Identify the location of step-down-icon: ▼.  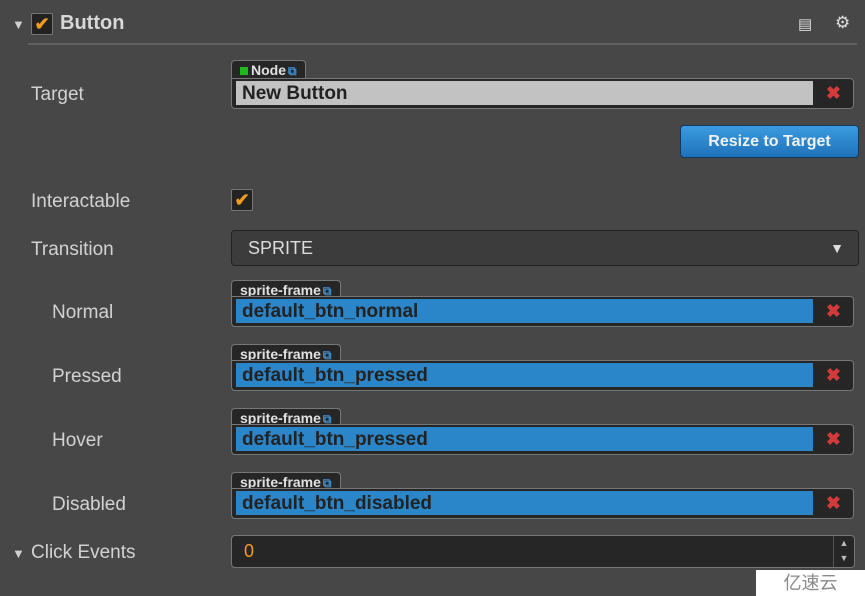
(844, 558).